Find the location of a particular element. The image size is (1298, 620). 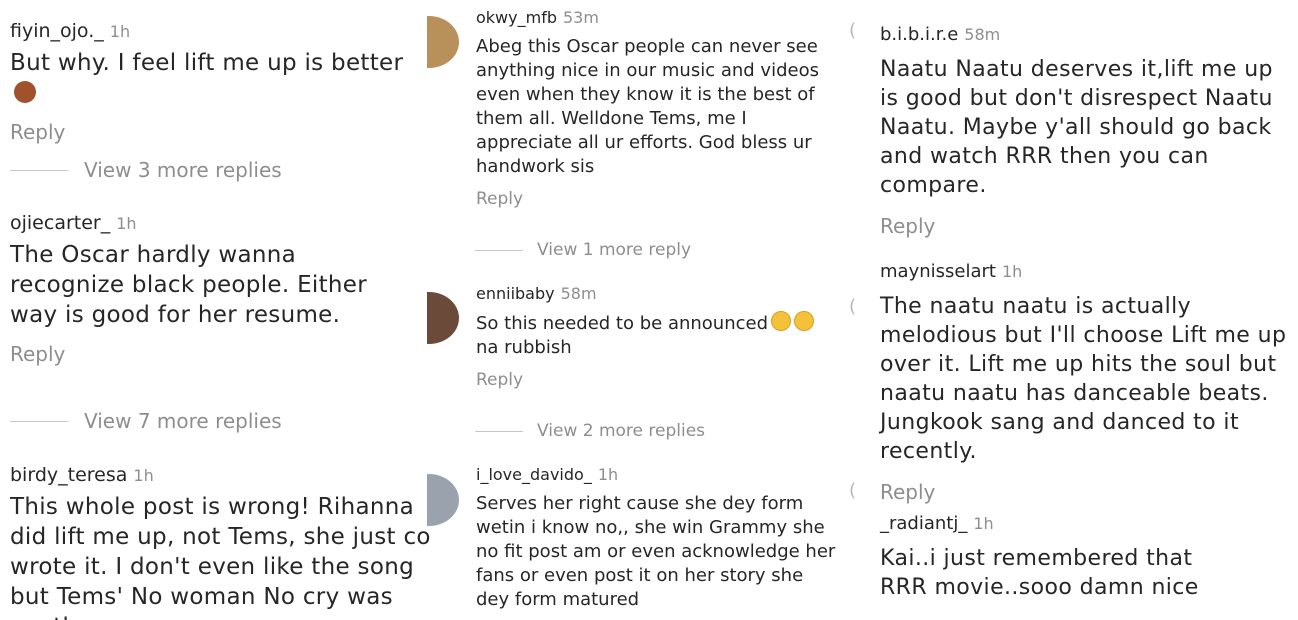

comment-username: birdy_teresa is located at coordinates (68, 475).